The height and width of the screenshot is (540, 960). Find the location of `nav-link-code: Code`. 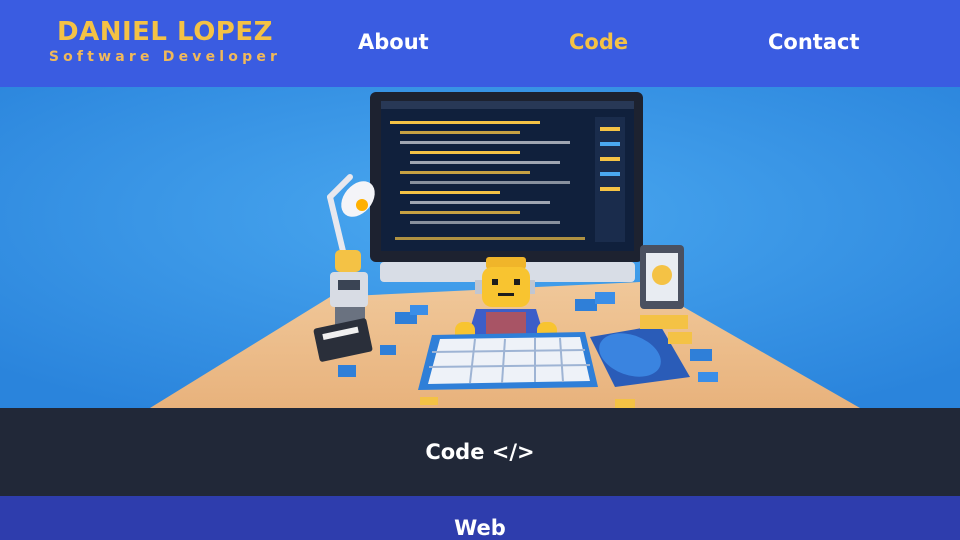

nav-link-code: Code is located at coordinates (598, 42).